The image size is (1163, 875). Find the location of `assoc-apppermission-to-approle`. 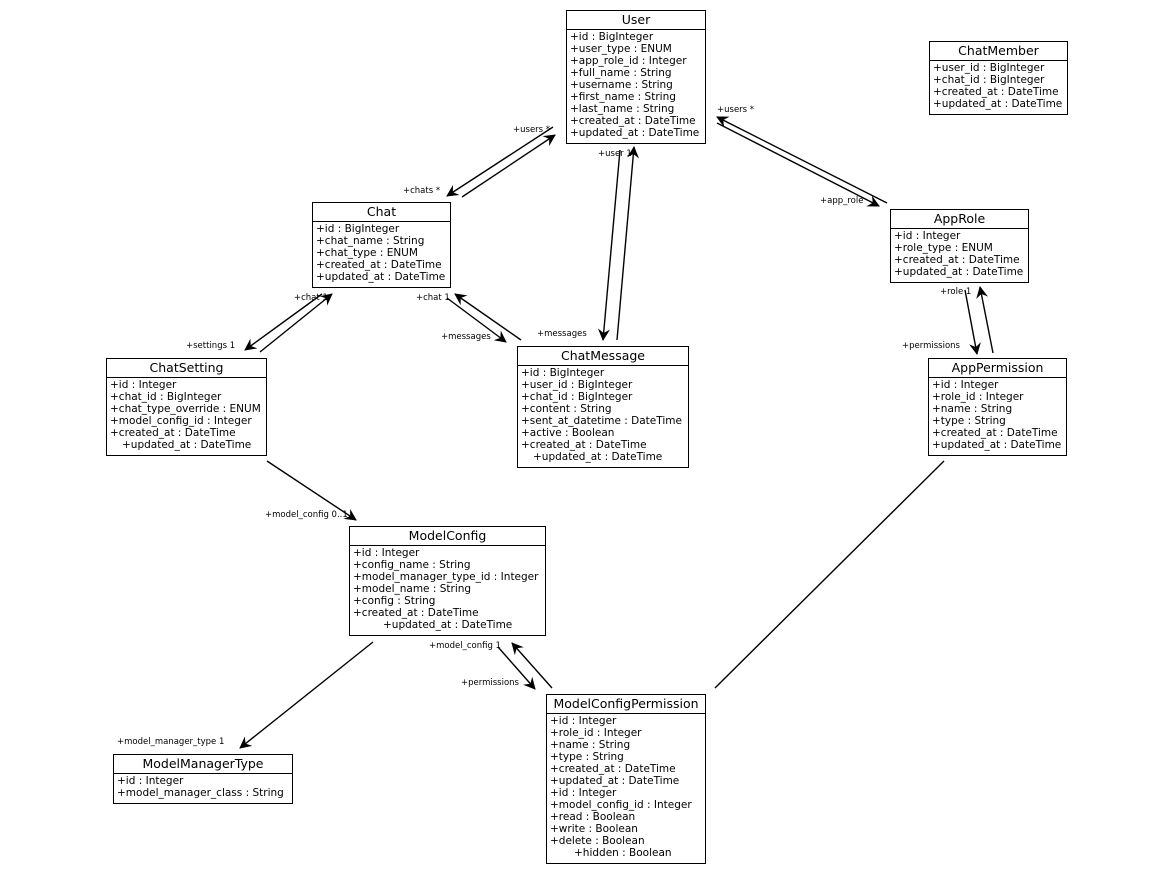

assoc-apppermission-to-approle is located at coordinates (985, 320).